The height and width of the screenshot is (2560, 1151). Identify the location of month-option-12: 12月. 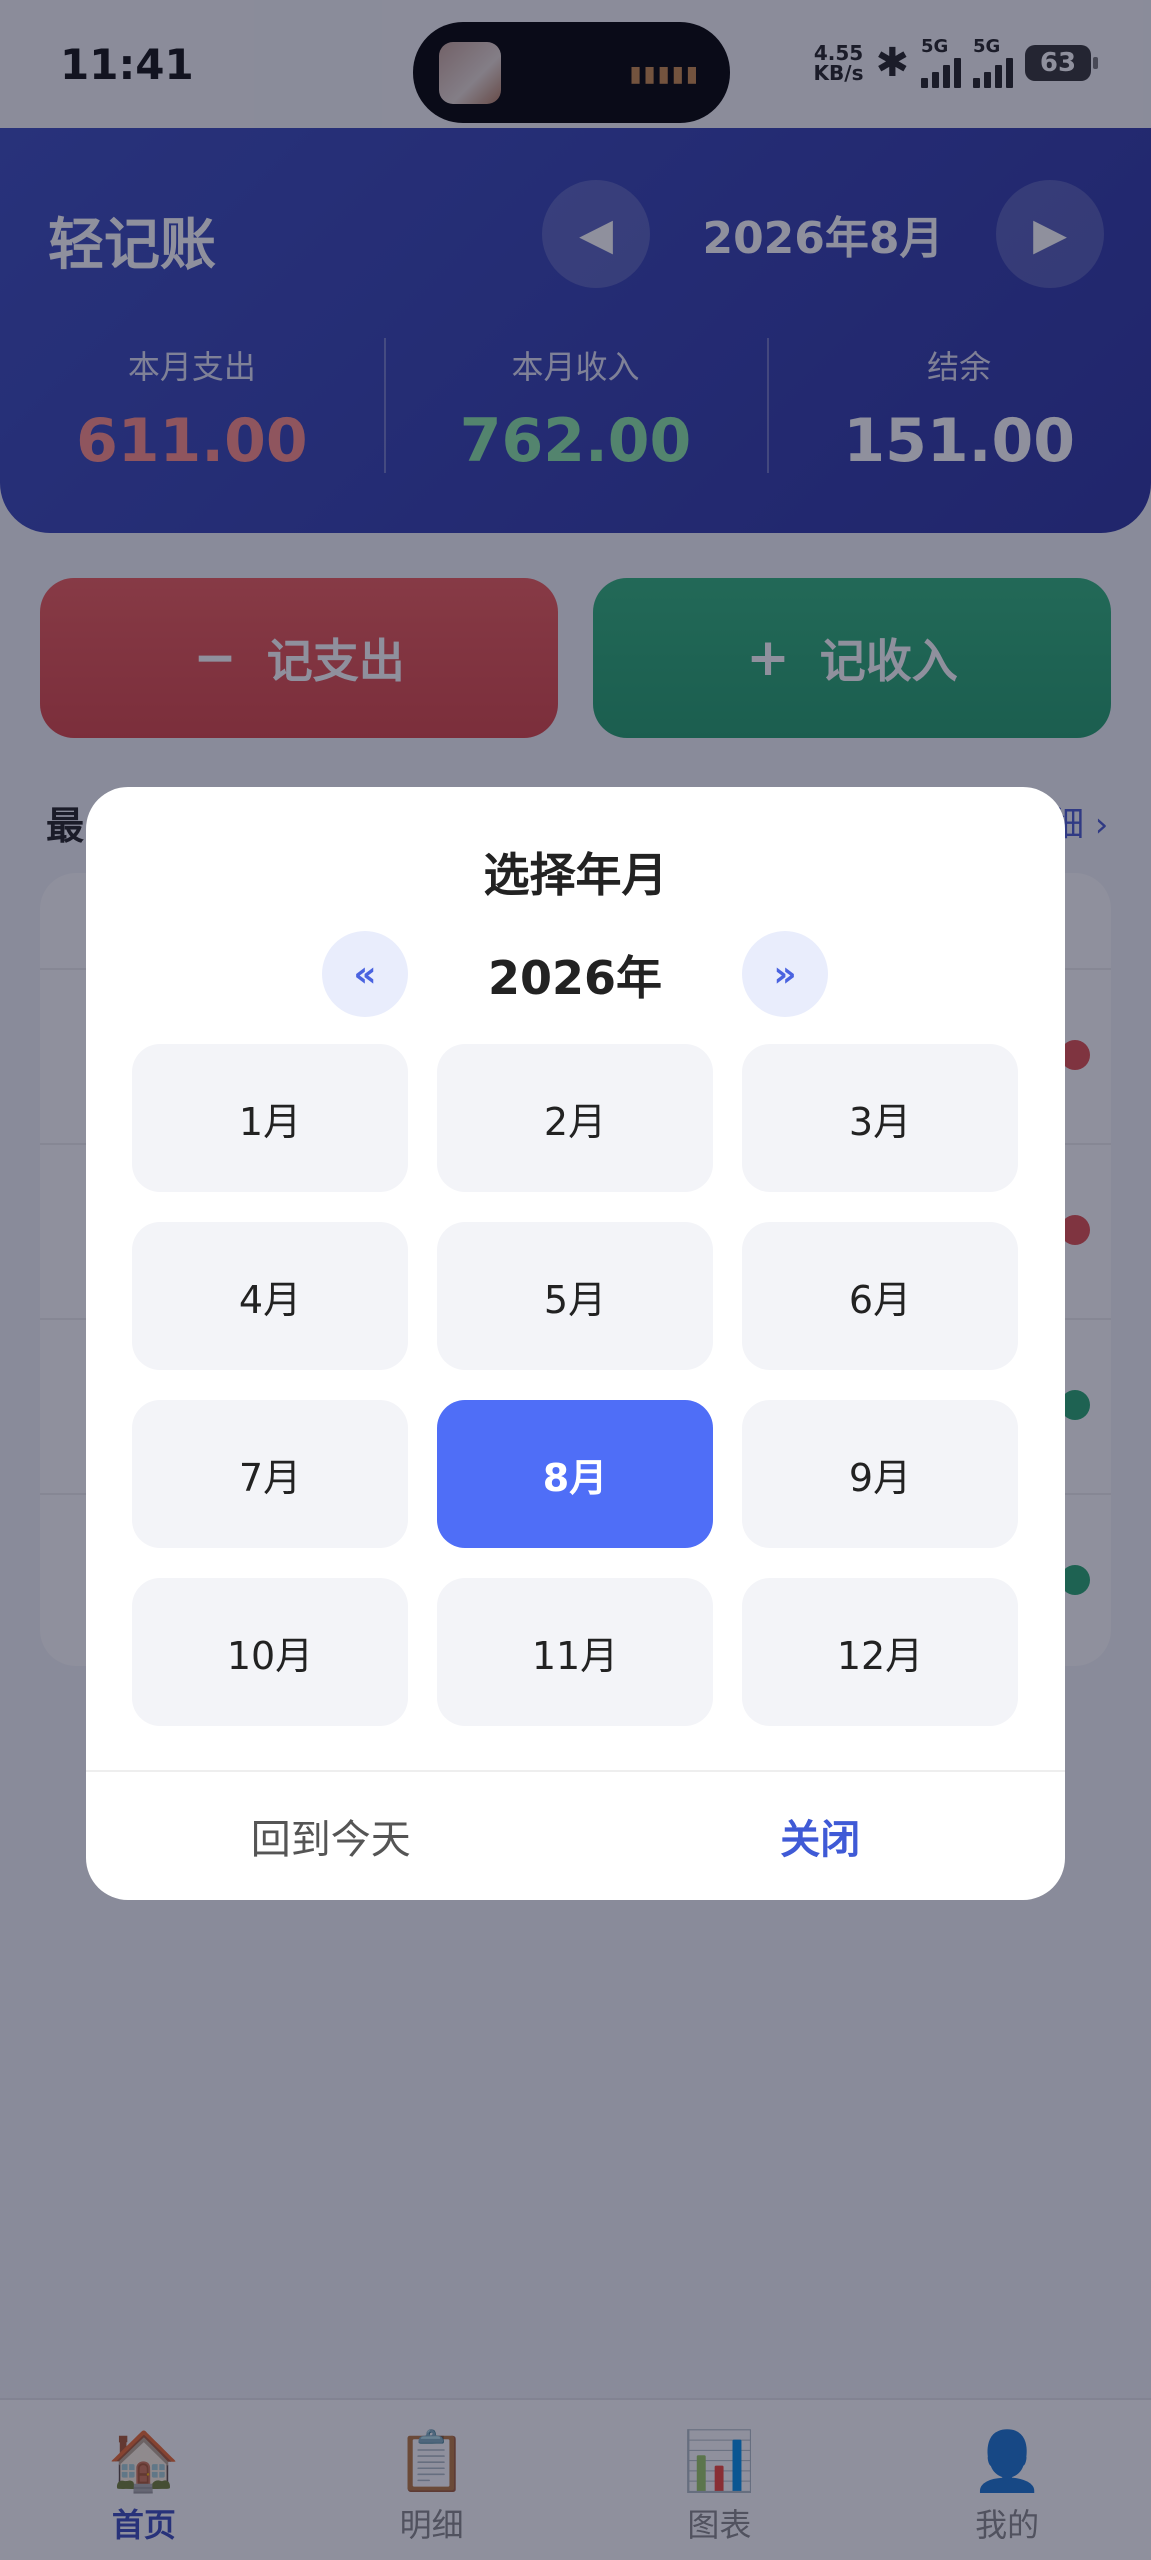
(880, 1652).